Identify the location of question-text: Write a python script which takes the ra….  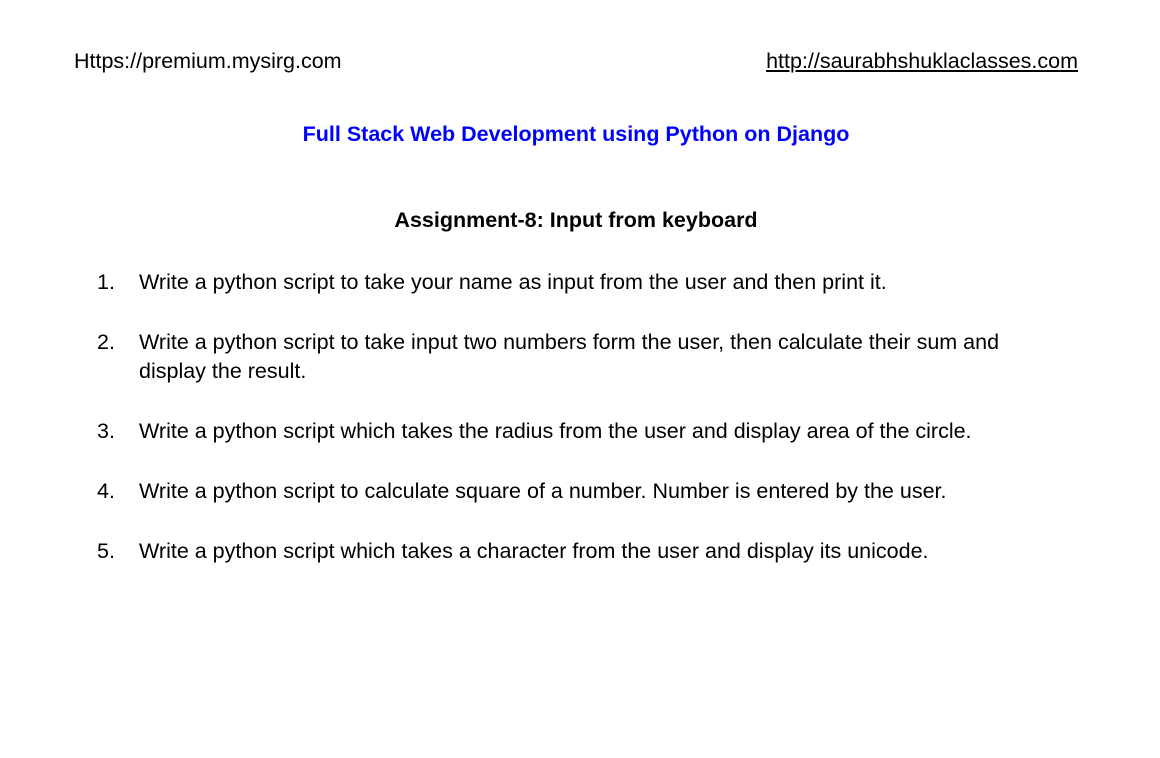
(555, 431).